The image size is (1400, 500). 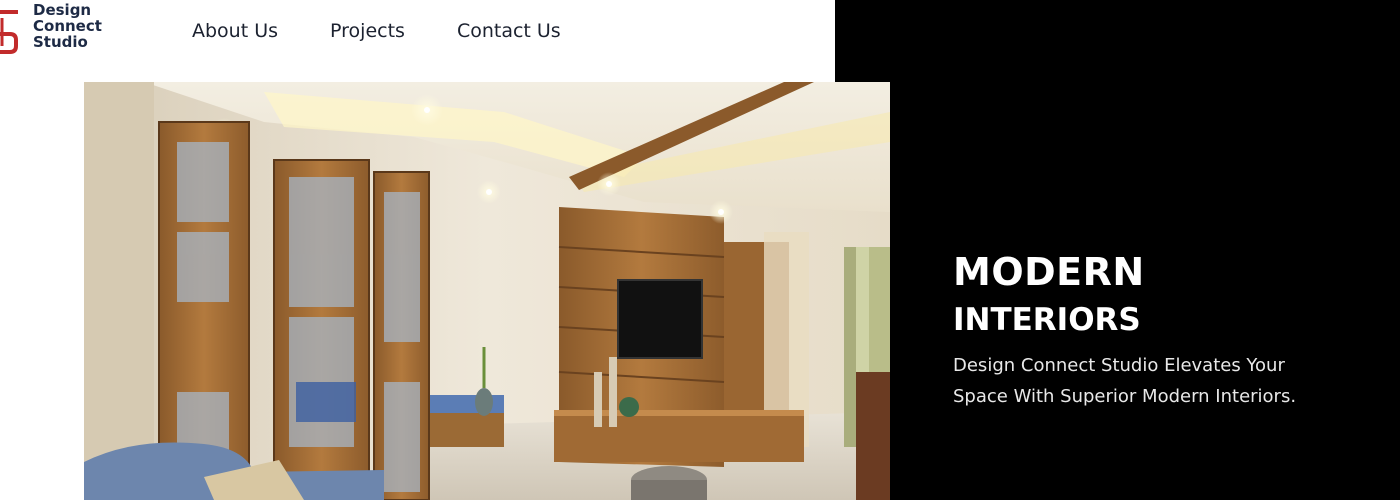 I want to click on logo-mark-icon, so click(x=9, y=32).